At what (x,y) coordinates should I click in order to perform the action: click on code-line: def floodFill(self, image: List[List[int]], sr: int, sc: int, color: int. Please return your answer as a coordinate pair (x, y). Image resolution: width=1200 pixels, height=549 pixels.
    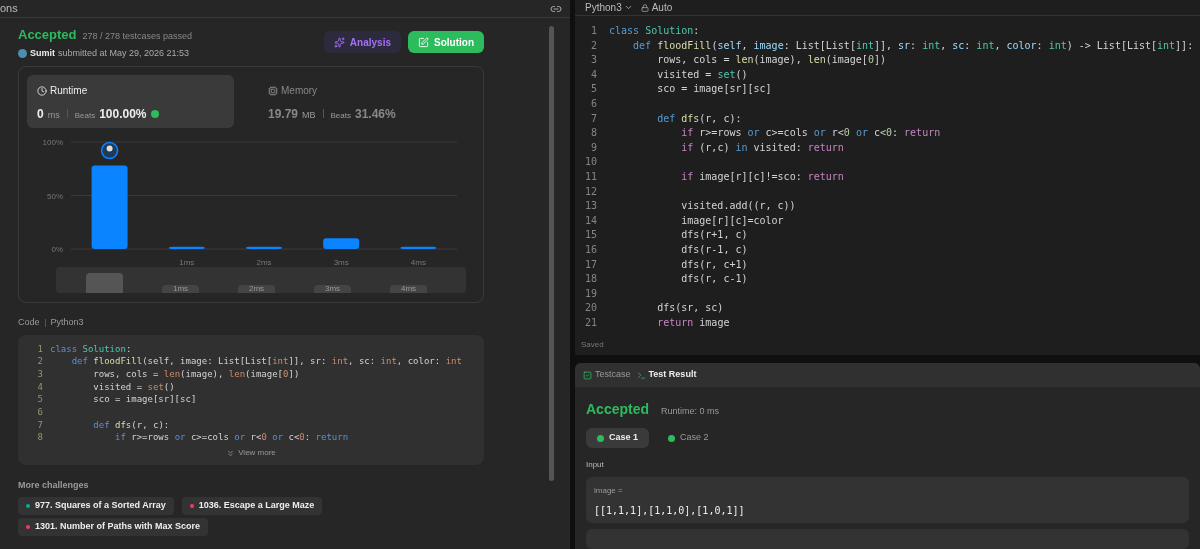
    Looking at the image, I should click on (266, 361).